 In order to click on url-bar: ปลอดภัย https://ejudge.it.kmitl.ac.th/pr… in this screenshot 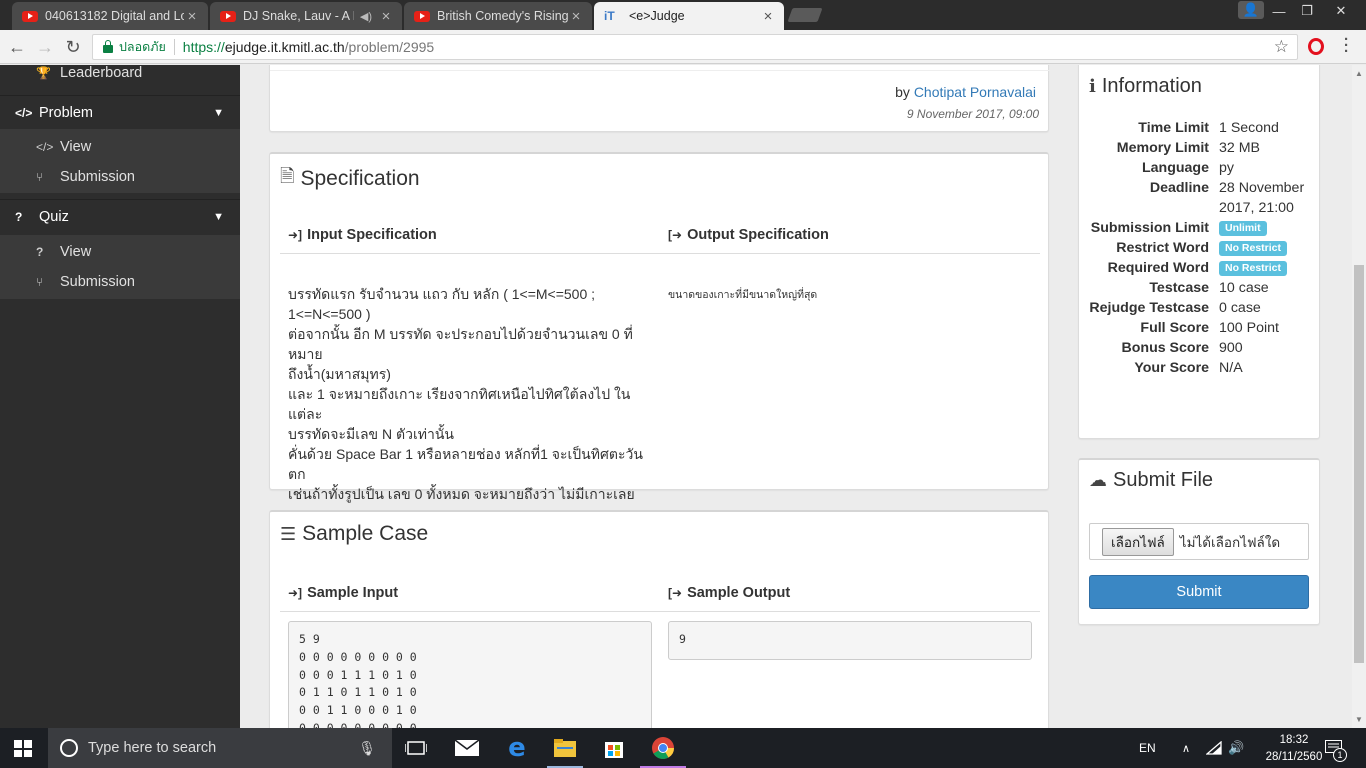, I will do `click(695, 47)`.